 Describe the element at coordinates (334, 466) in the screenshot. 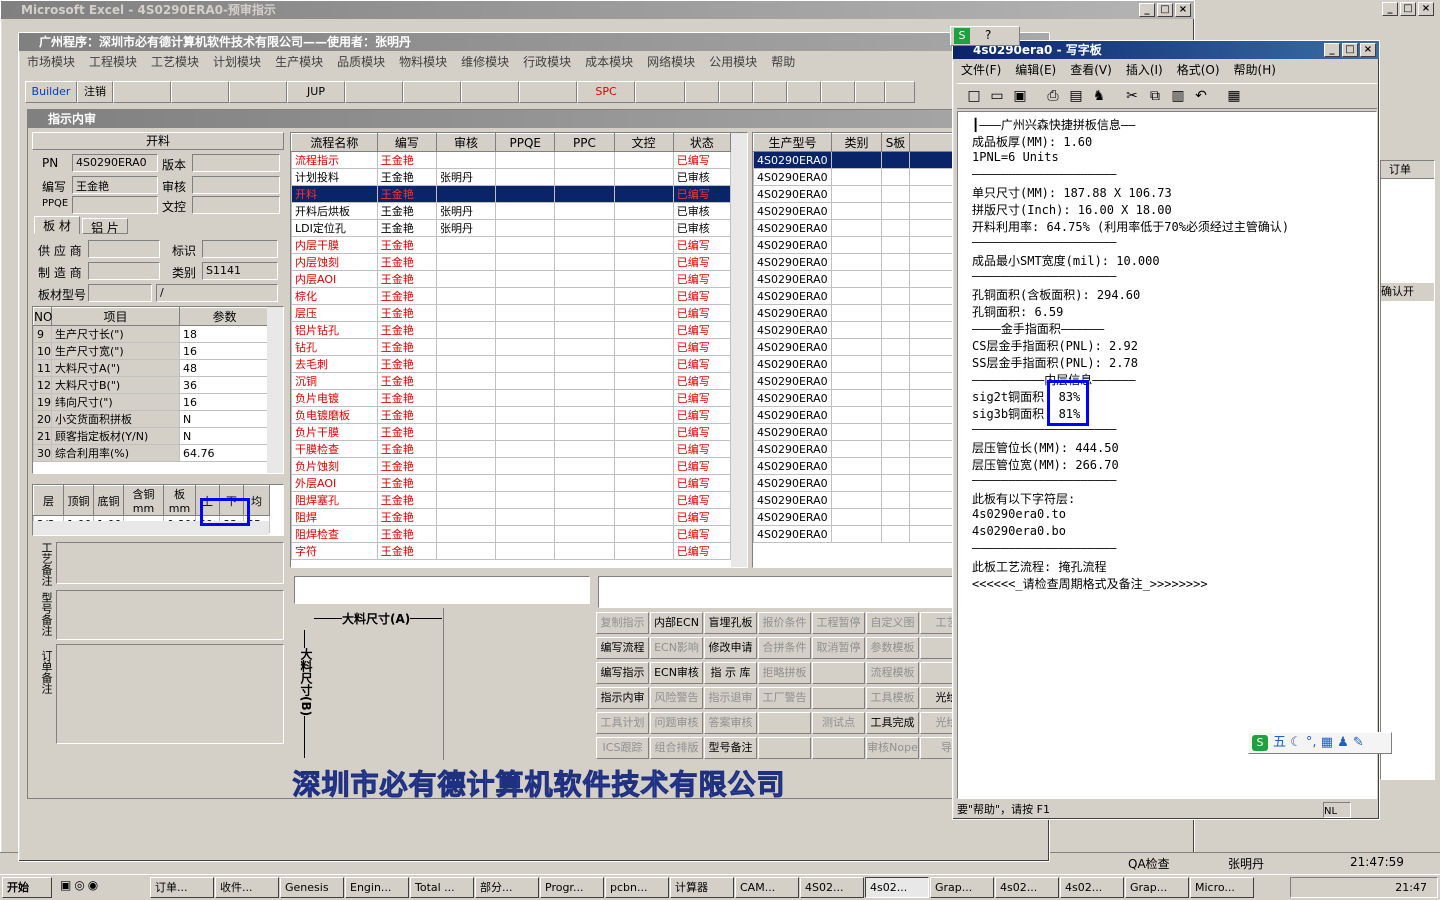

I see `table-cell: 负片蚀刻` at that location.